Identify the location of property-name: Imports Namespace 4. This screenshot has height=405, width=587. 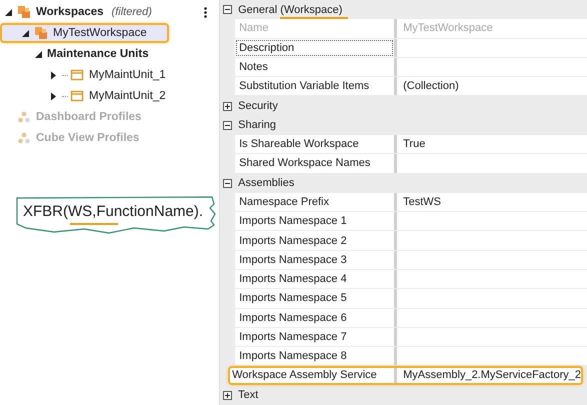
(314, 279).